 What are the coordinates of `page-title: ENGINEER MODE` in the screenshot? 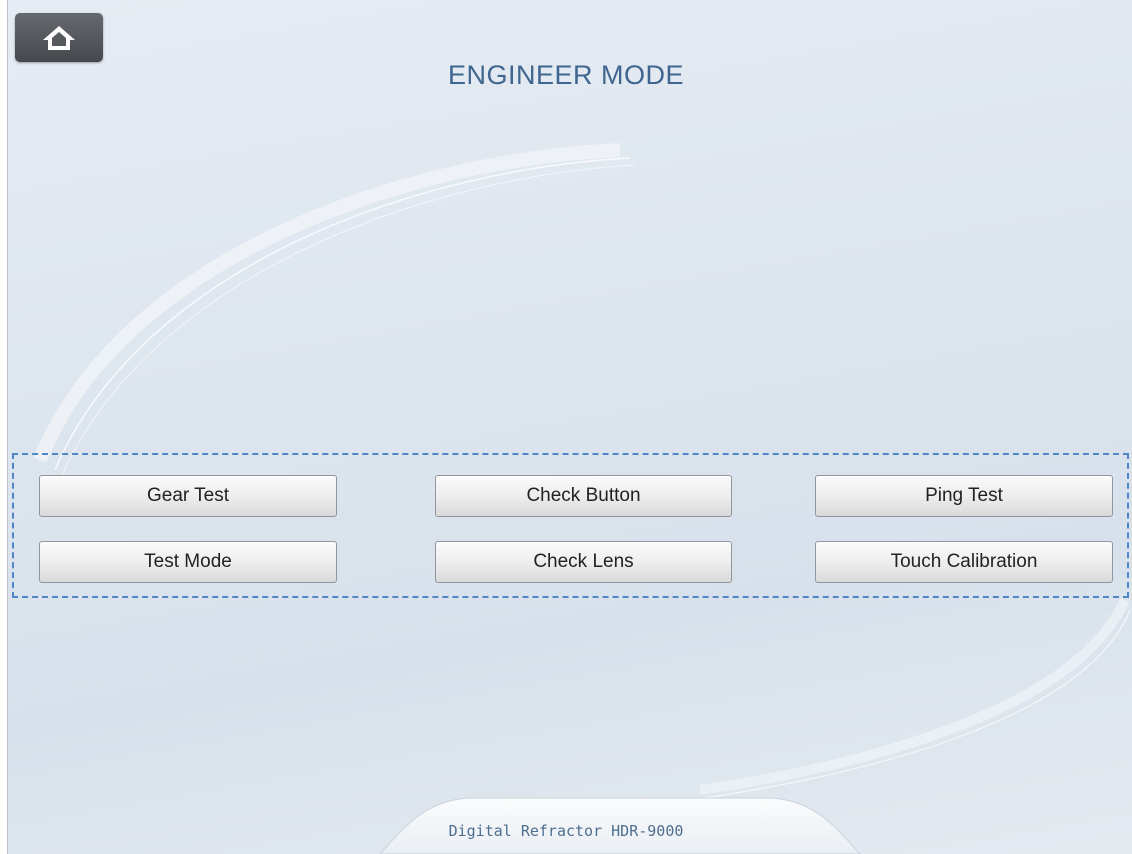 It's located at (566, 75).